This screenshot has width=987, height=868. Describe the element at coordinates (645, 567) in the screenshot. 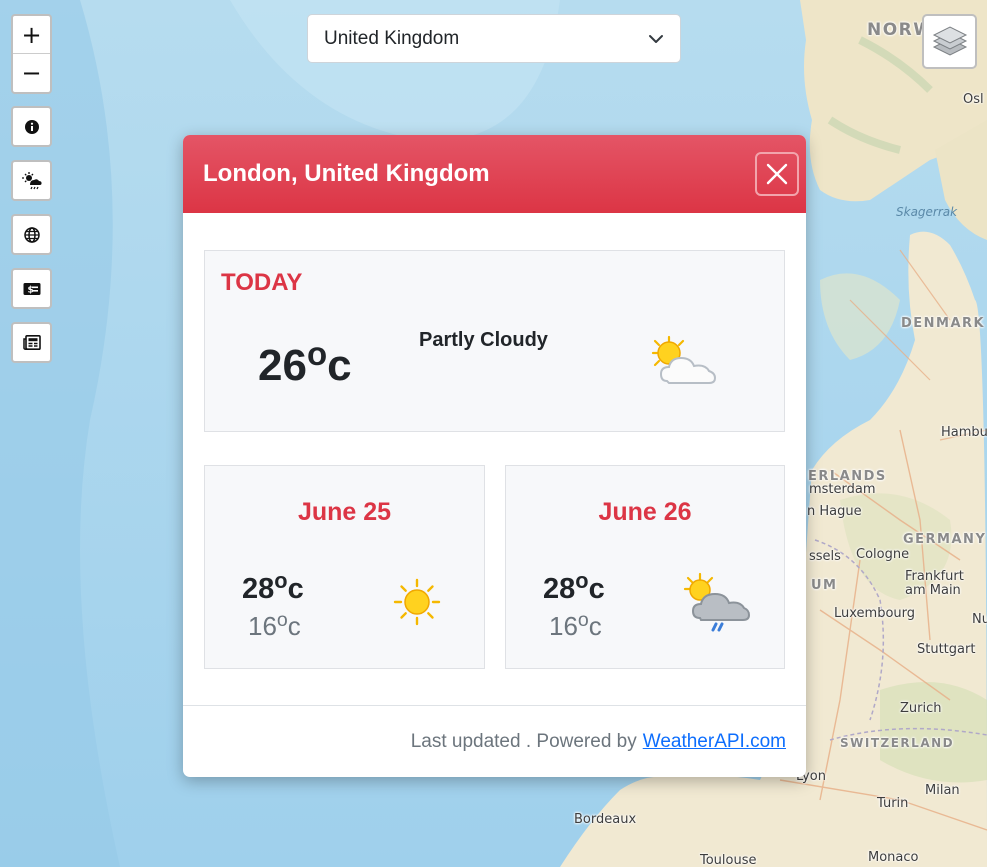

I see `forecast-card: June 26 28oc 16oc` at that location.